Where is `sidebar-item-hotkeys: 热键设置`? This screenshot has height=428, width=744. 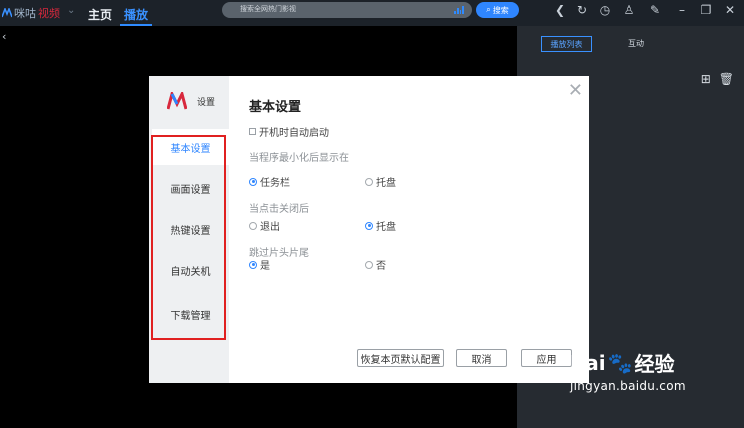 sidebar-item-hotkeys: 热键设置 is located at coordinates (190, 229).